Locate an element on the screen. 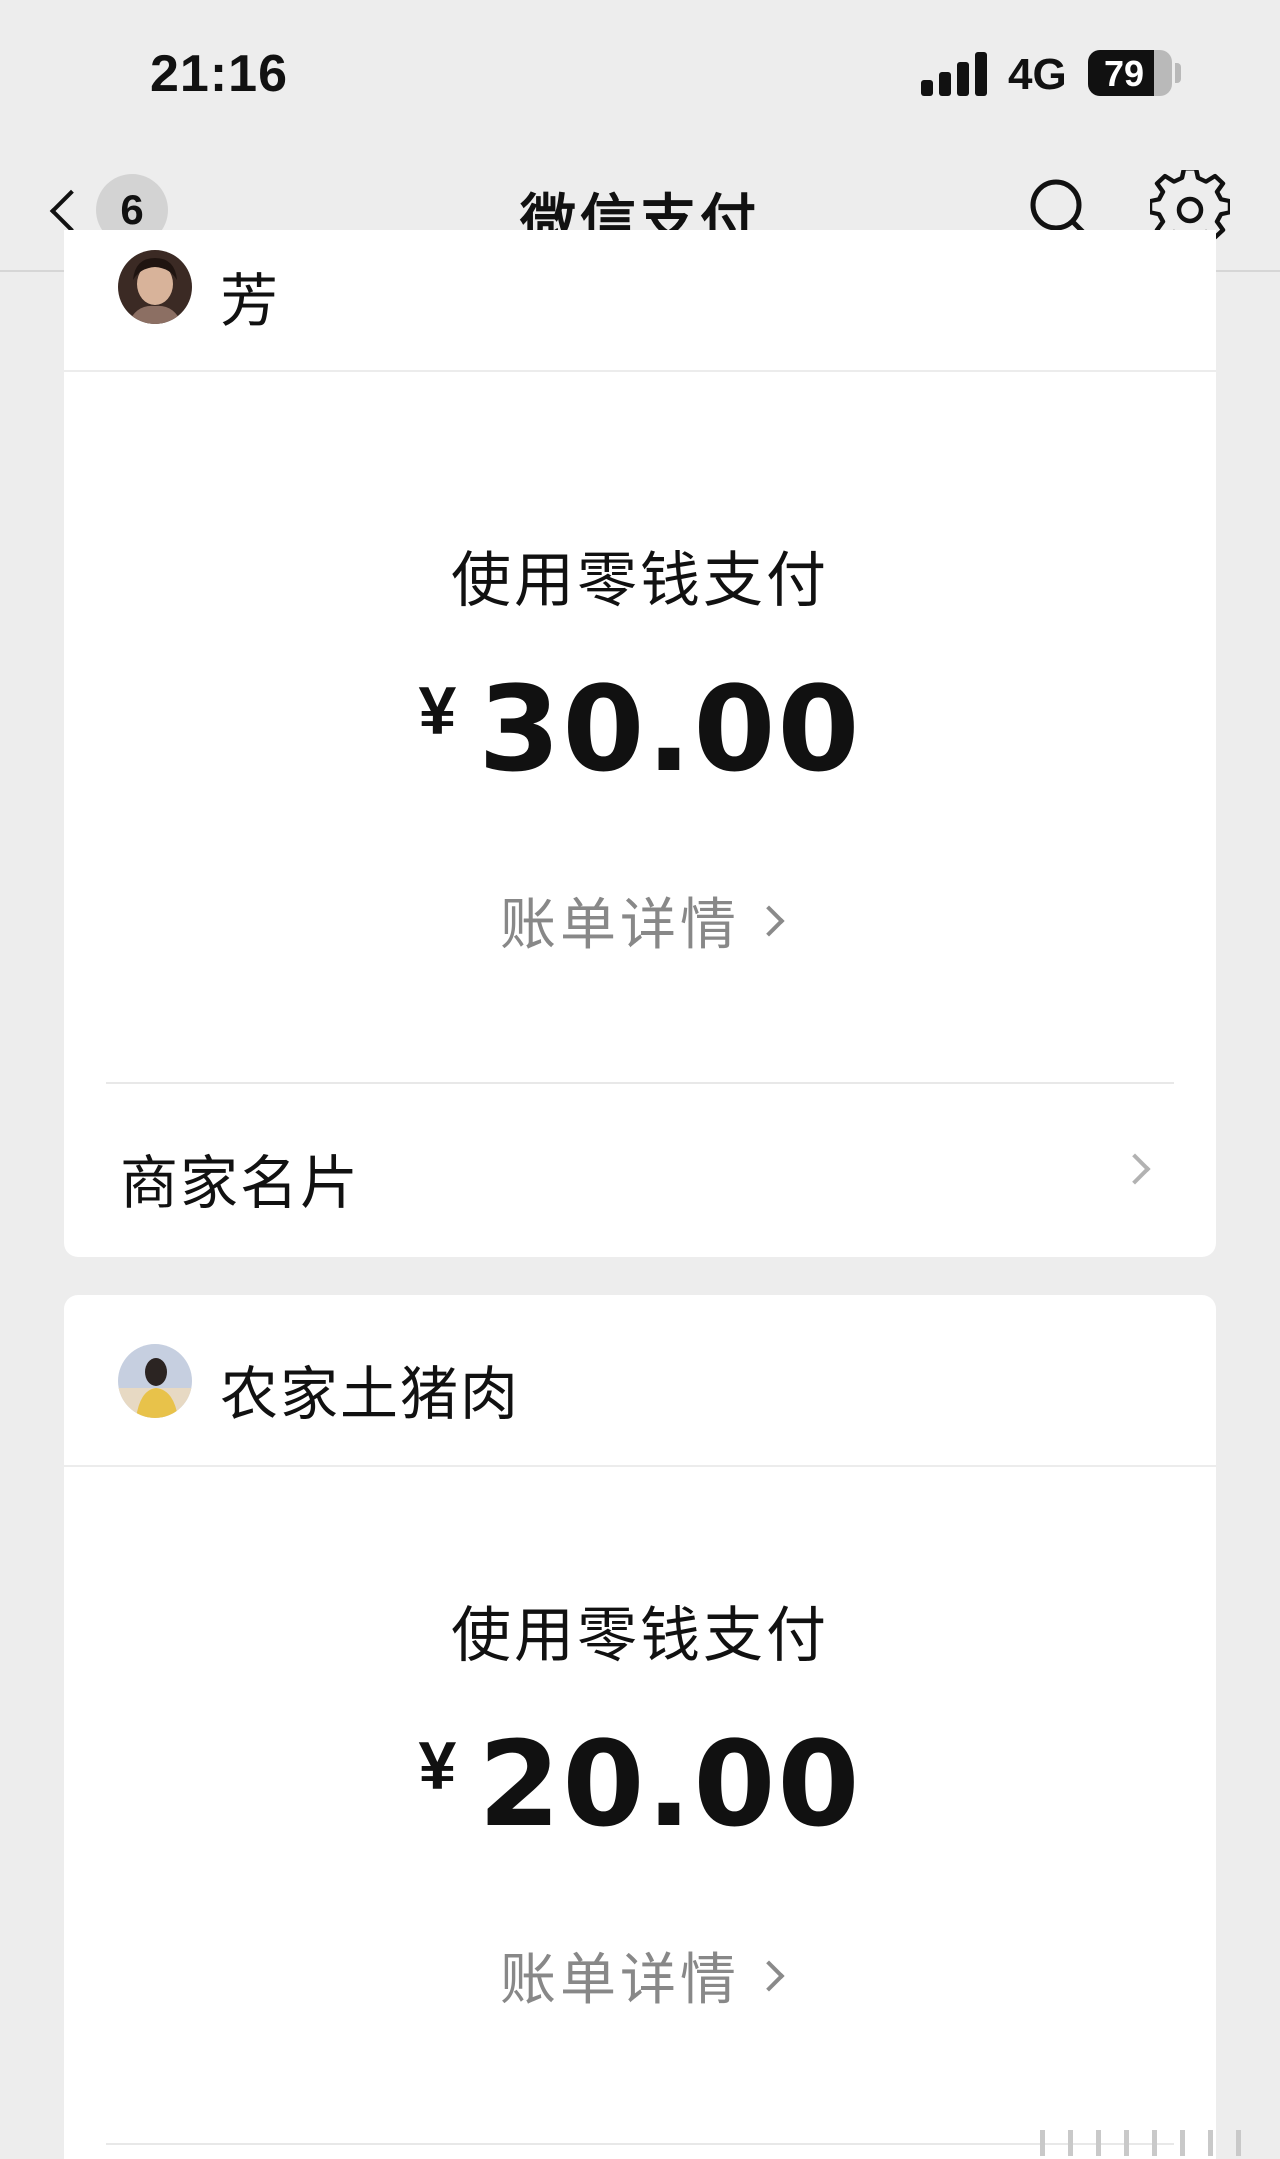 The width and height of the screenshot is (1280, 2159). merchant-header: 农家土猪肉 is located at coordinates (640, 1381).